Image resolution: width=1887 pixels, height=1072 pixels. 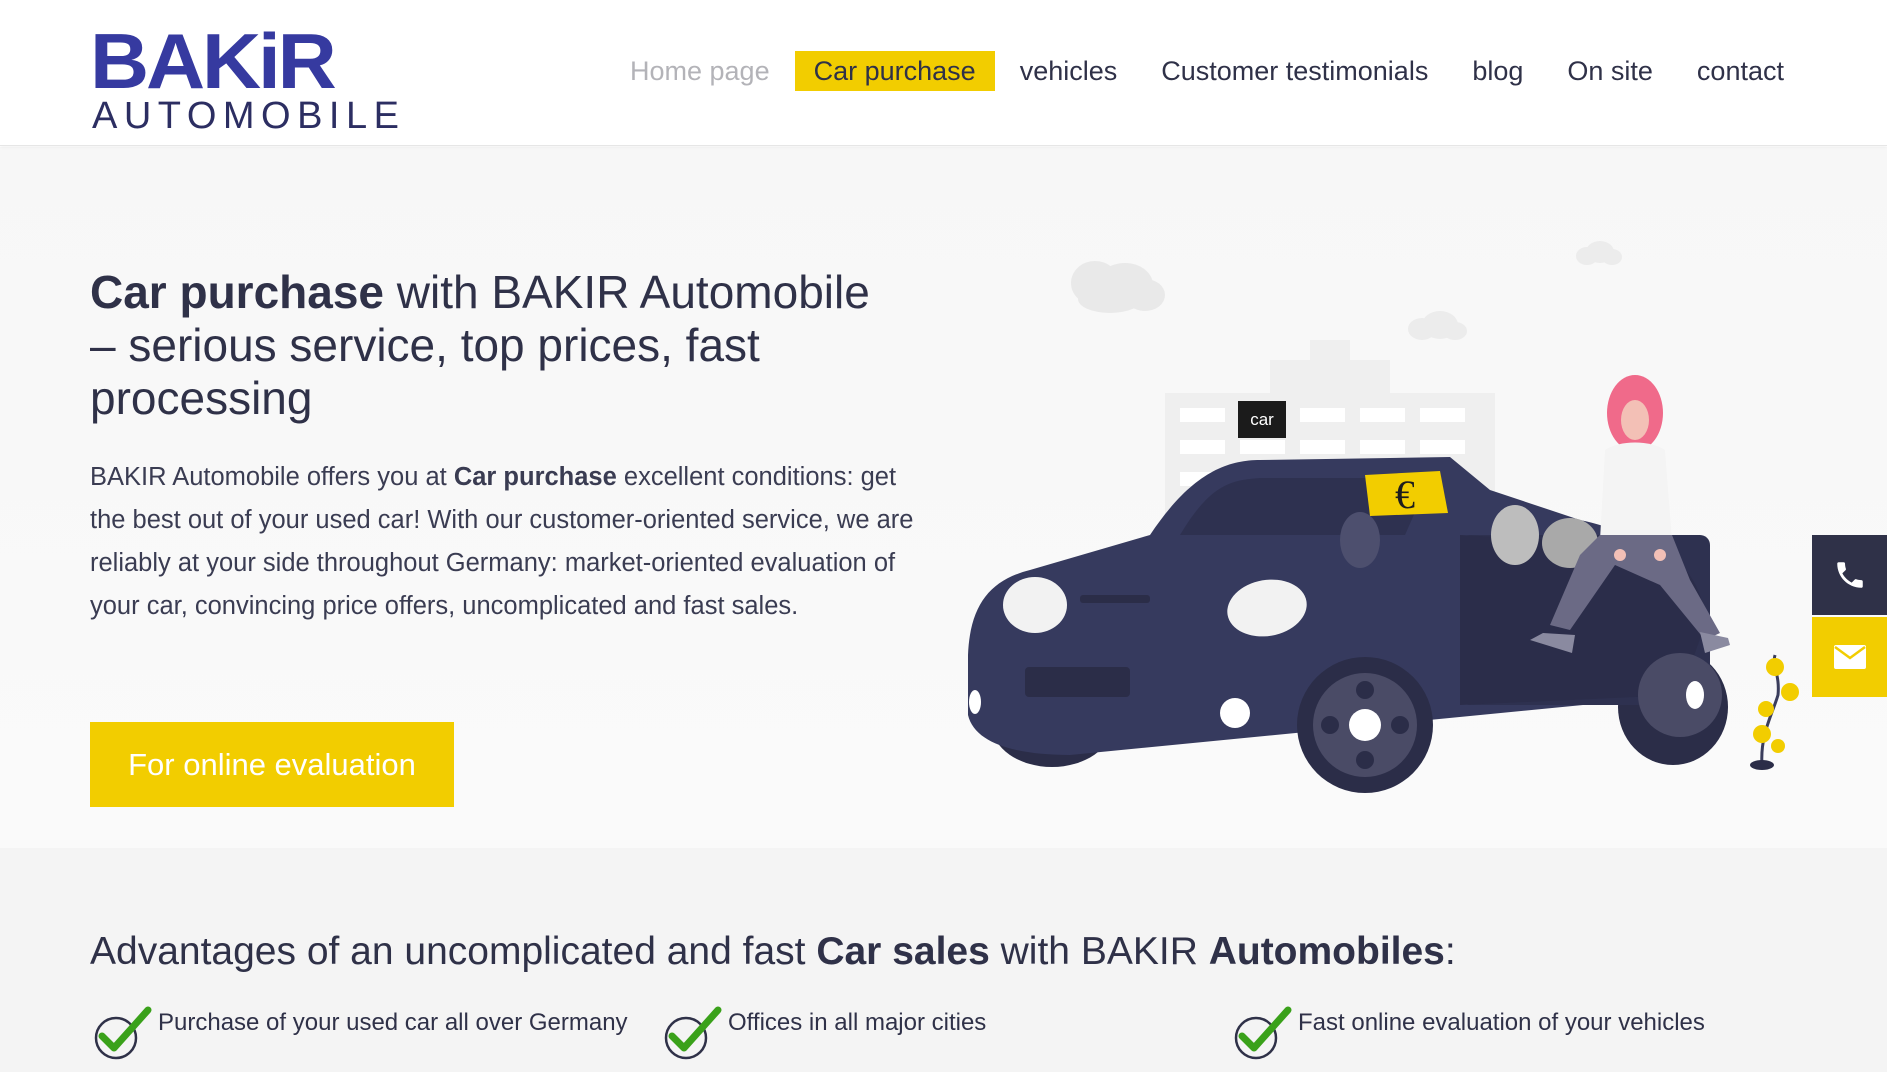 What do you see at coordinates (1069, 71) in the screenshot?
I see `nav-item-vehicles: vehicles` at bounding box center [1069, 71].